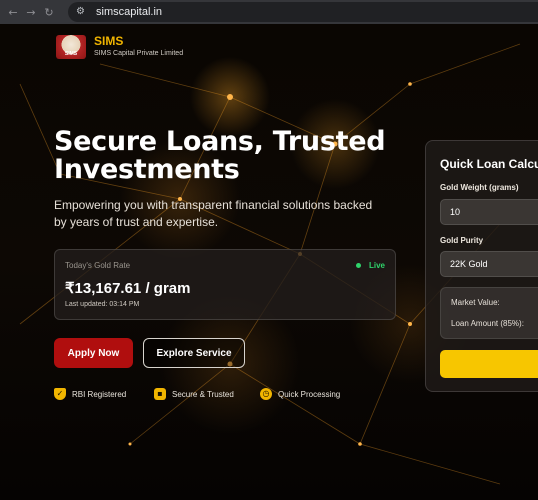 This screenshot has height=500, width=538. What do you see at coordinates (82, 12) in the screenshot?
I see `site-settings-icon: ⚙` at bounding box center [82, 12].